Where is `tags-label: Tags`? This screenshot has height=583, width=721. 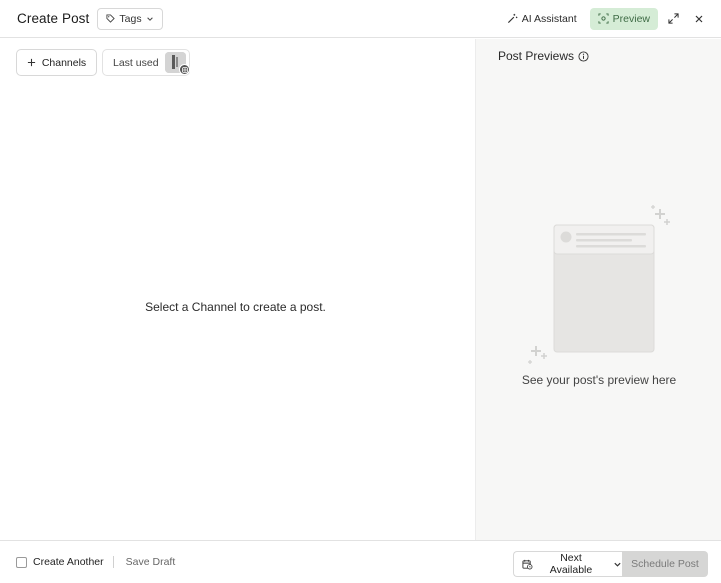 tags-label: Tags is located at coordinates (130, 18).